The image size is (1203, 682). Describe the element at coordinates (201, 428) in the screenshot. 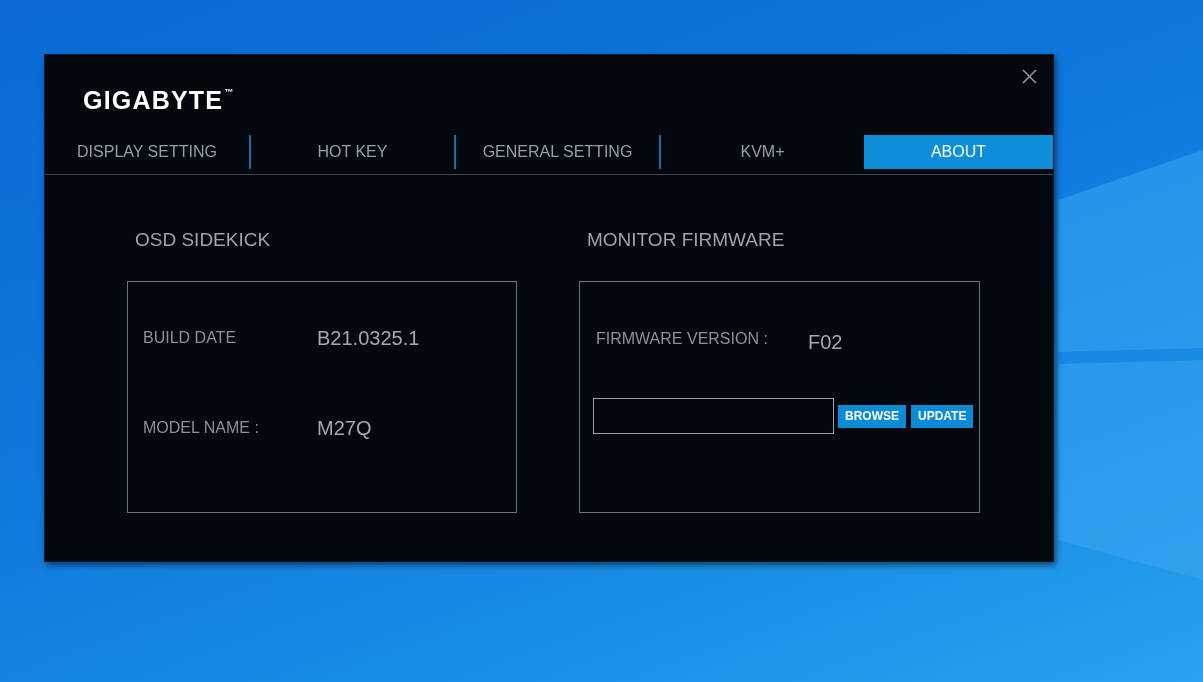

I see `field-label: MODEL NAME :` at that location.